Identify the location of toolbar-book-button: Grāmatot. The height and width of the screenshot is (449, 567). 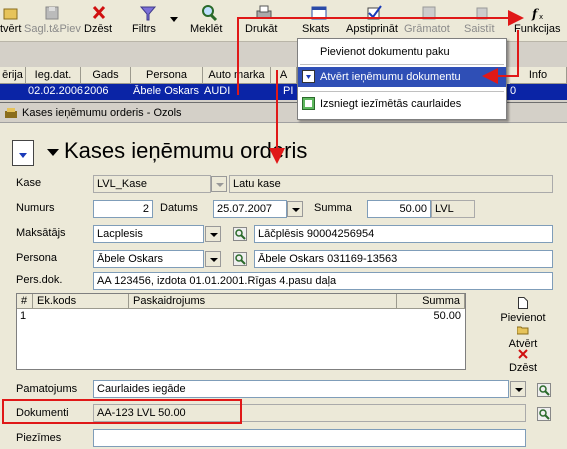
(429, 22).